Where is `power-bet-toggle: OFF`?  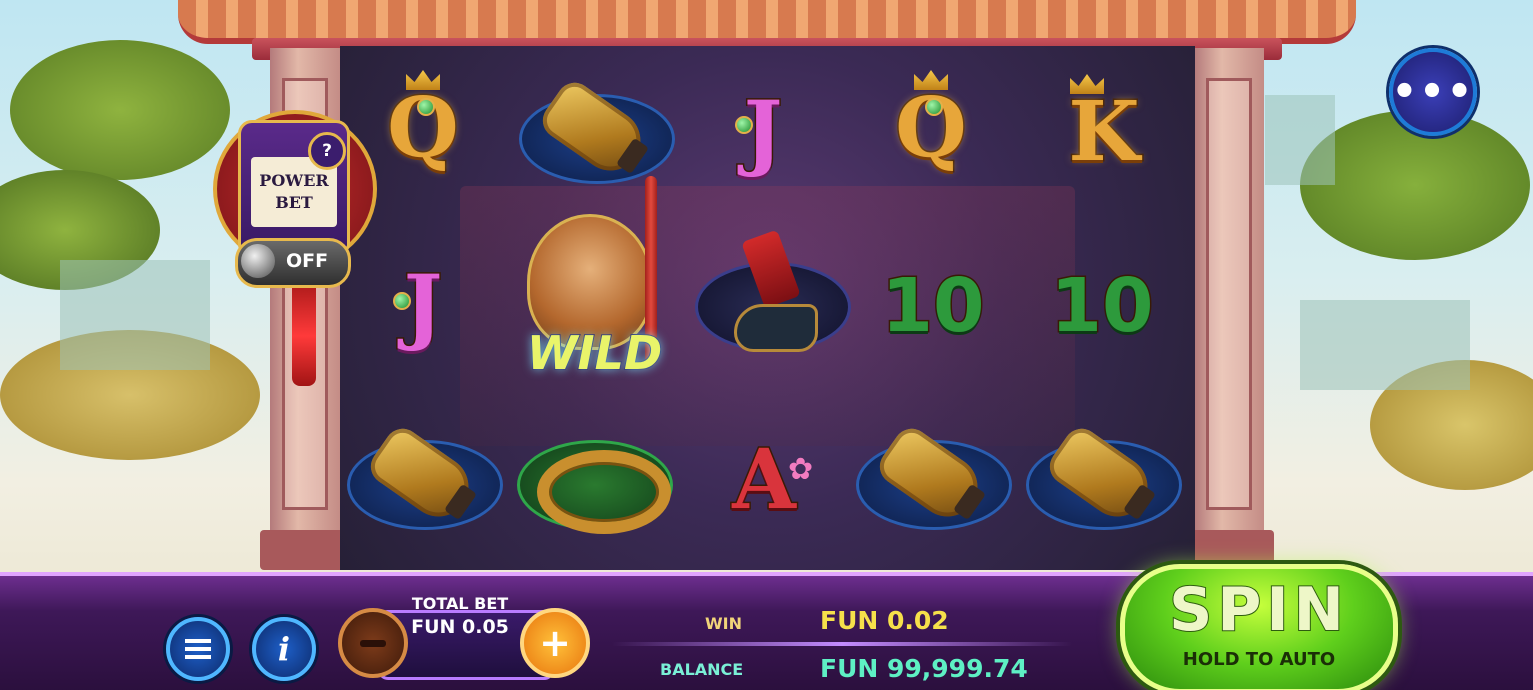 power-bet-toggle: OFF is located at coordinates (293, 263).